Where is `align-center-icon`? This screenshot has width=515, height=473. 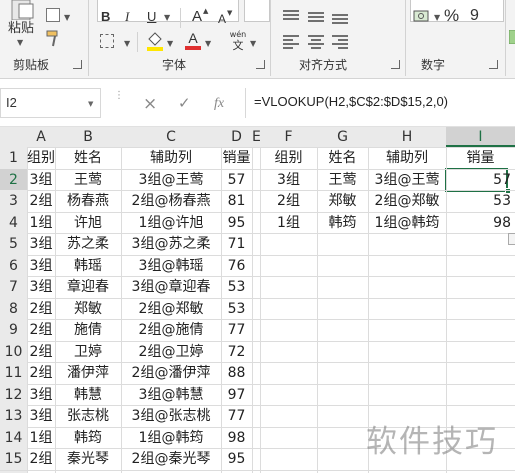
align-center-icon is located at coordinates (316, 42).